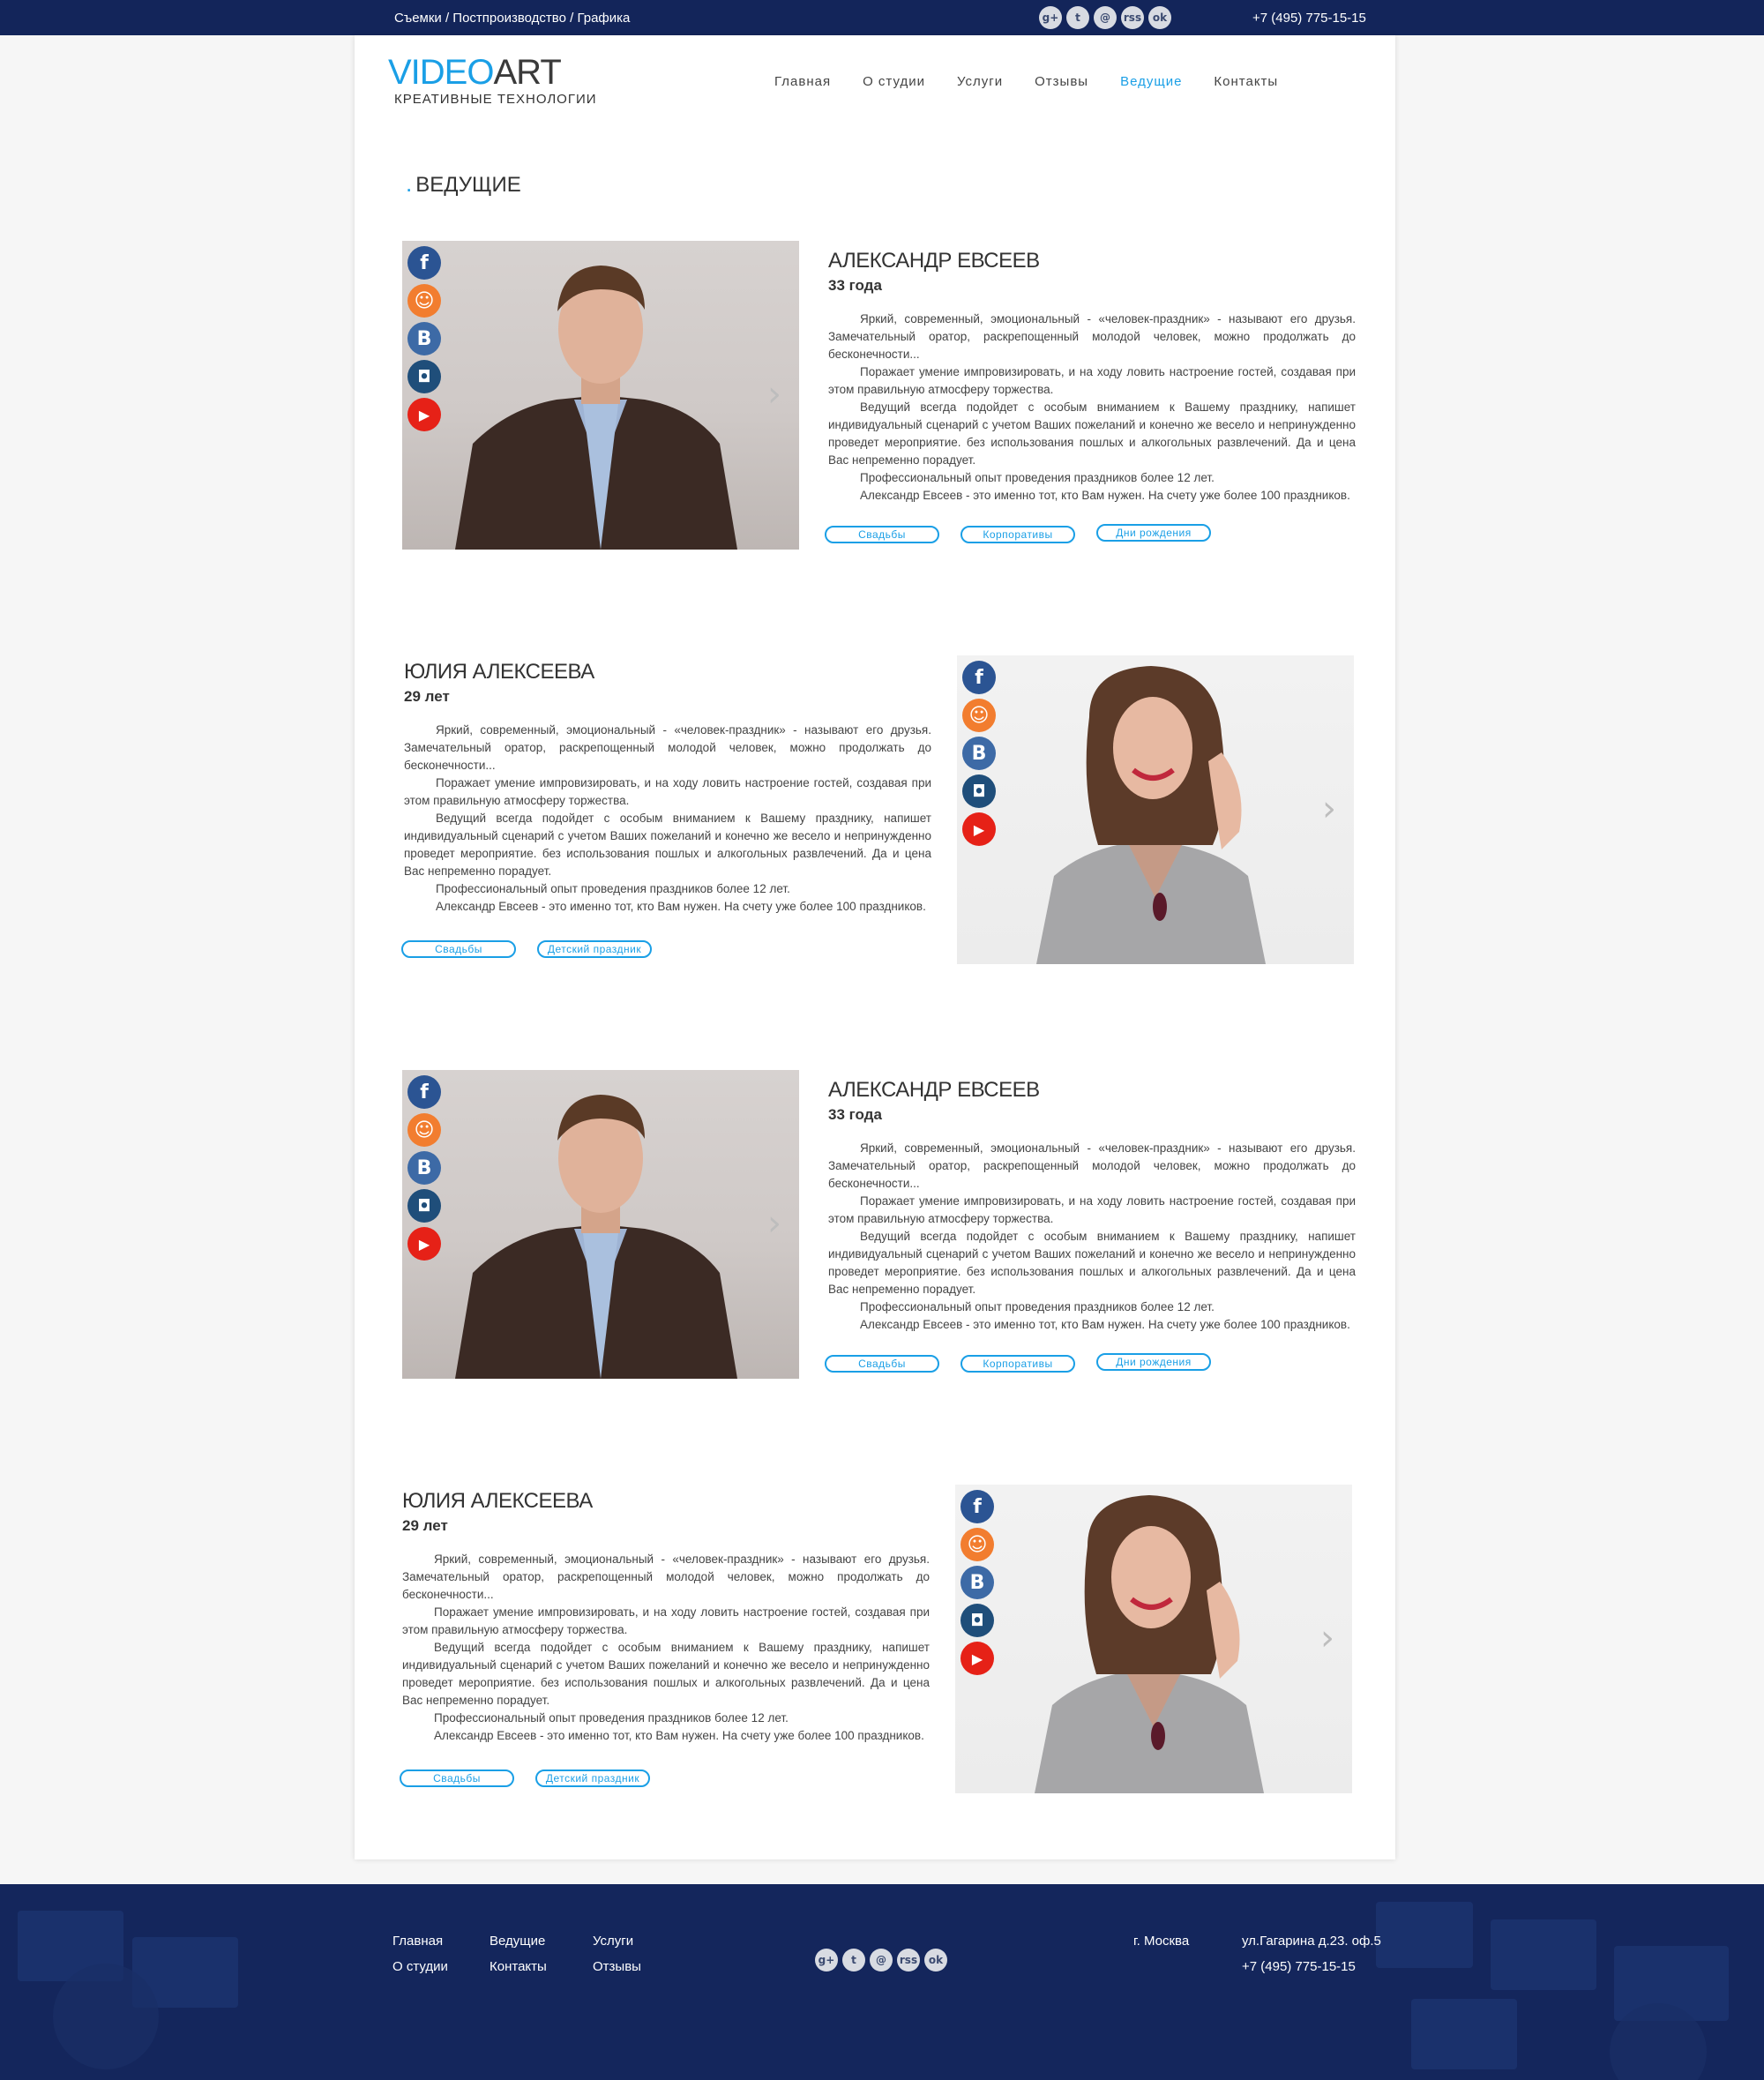 This screenshot has width=1764, height=2080. Describe the element at coordinates (420, 1966) in the screenshot. I see `footer-link-about: О студии` at that location.